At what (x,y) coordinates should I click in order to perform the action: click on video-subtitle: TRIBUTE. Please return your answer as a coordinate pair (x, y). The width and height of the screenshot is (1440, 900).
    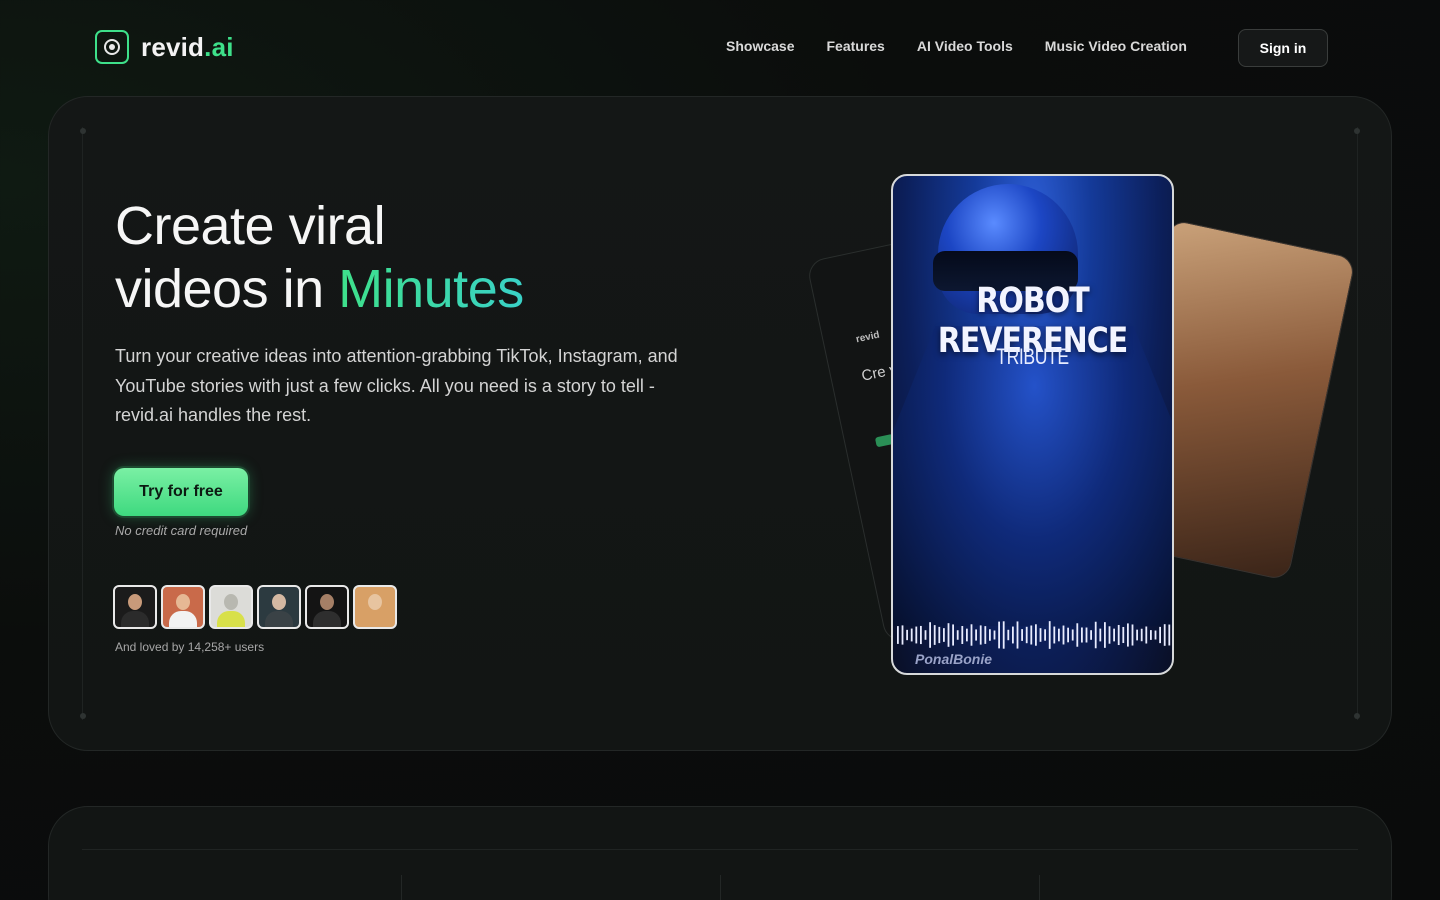
    Looking at the image, I should click on (1032, 356).